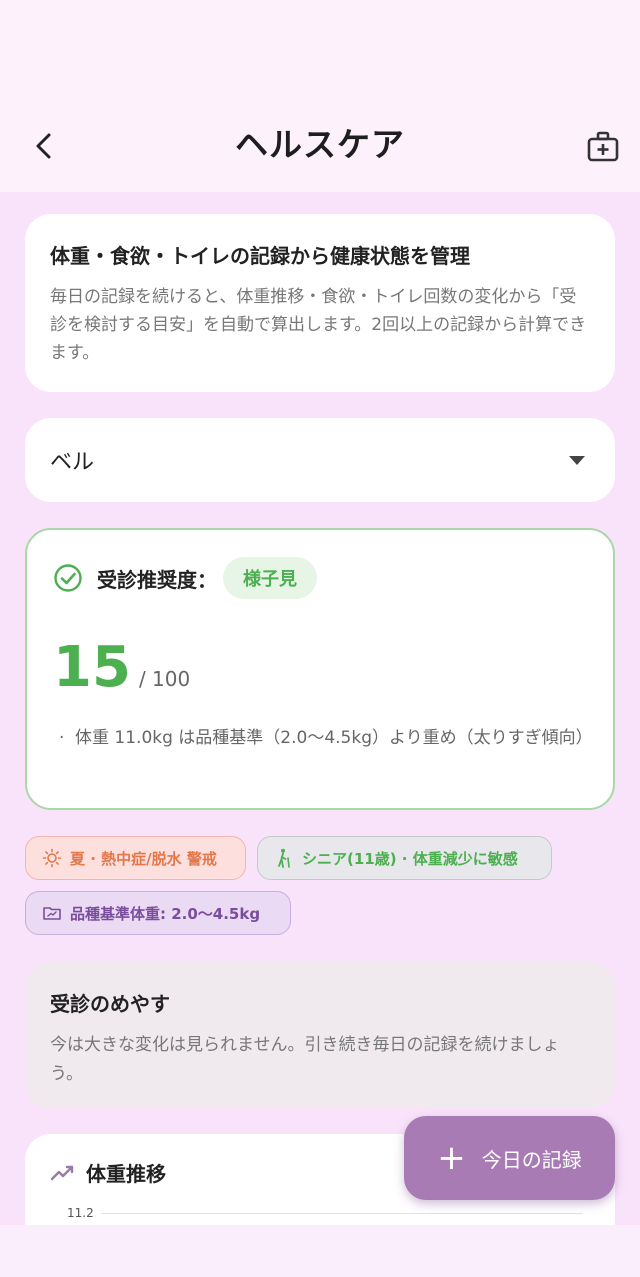  What do you see at coordinates (320, 460) in the screenshot?
I see `pet-selector-dropdown: ベル` at bounding box center [320, 460].